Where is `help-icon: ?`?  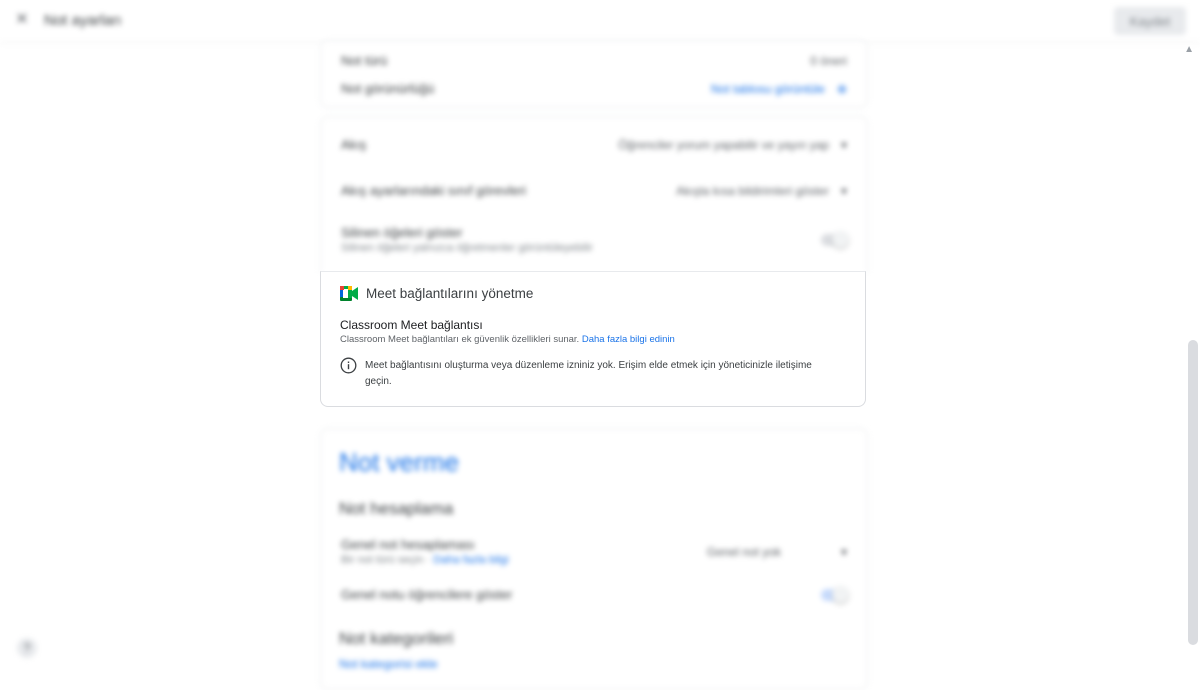
help-icon: ? is located at coordinates (27, 648).